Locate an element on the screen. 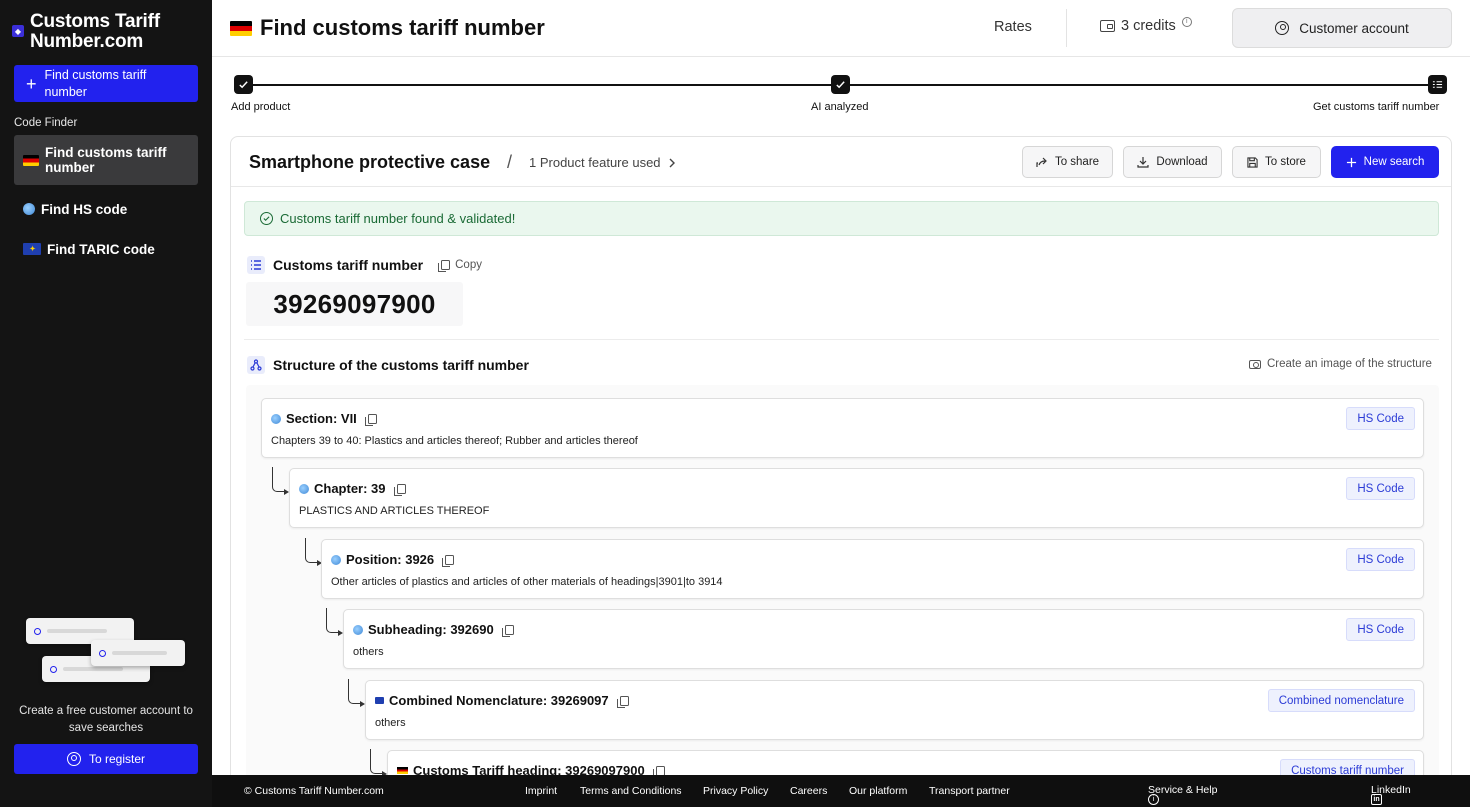 The width and height of the screenshot is (1470, 807). sidebar-item-taric-code: ✦ Find TARIC code is located at coordinates (106, 249).